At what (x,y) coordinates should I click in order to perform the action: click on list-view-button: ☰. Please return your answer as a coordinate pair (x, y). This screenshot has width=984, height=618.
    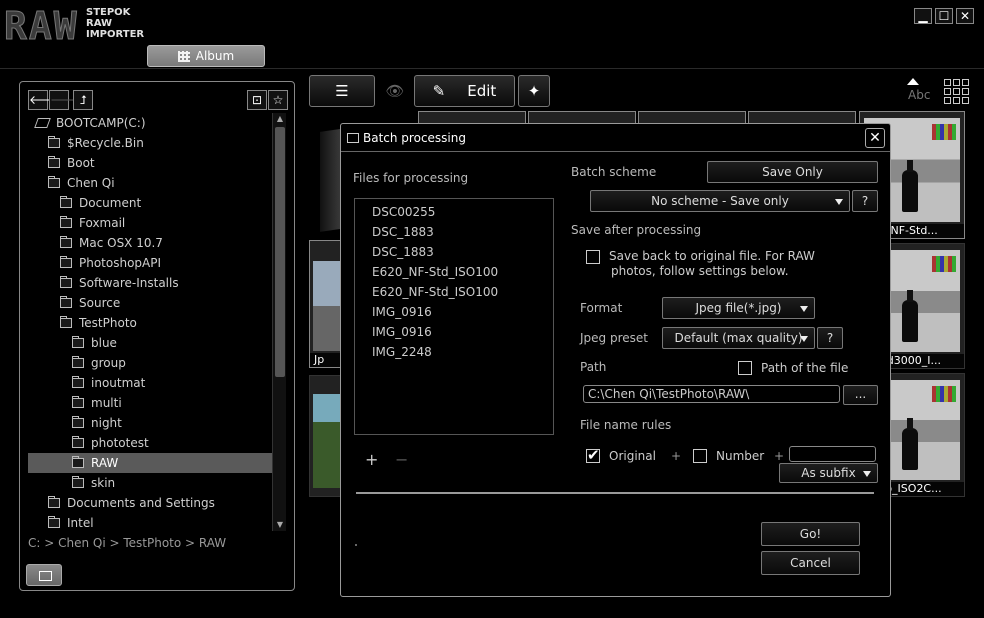
    Looking at the image, I should click on (342, 91).